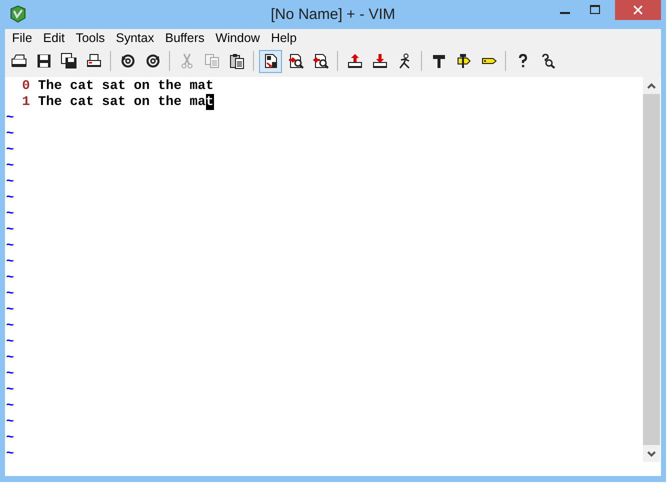  I want to click on menu-item: File, so click(22, 38).